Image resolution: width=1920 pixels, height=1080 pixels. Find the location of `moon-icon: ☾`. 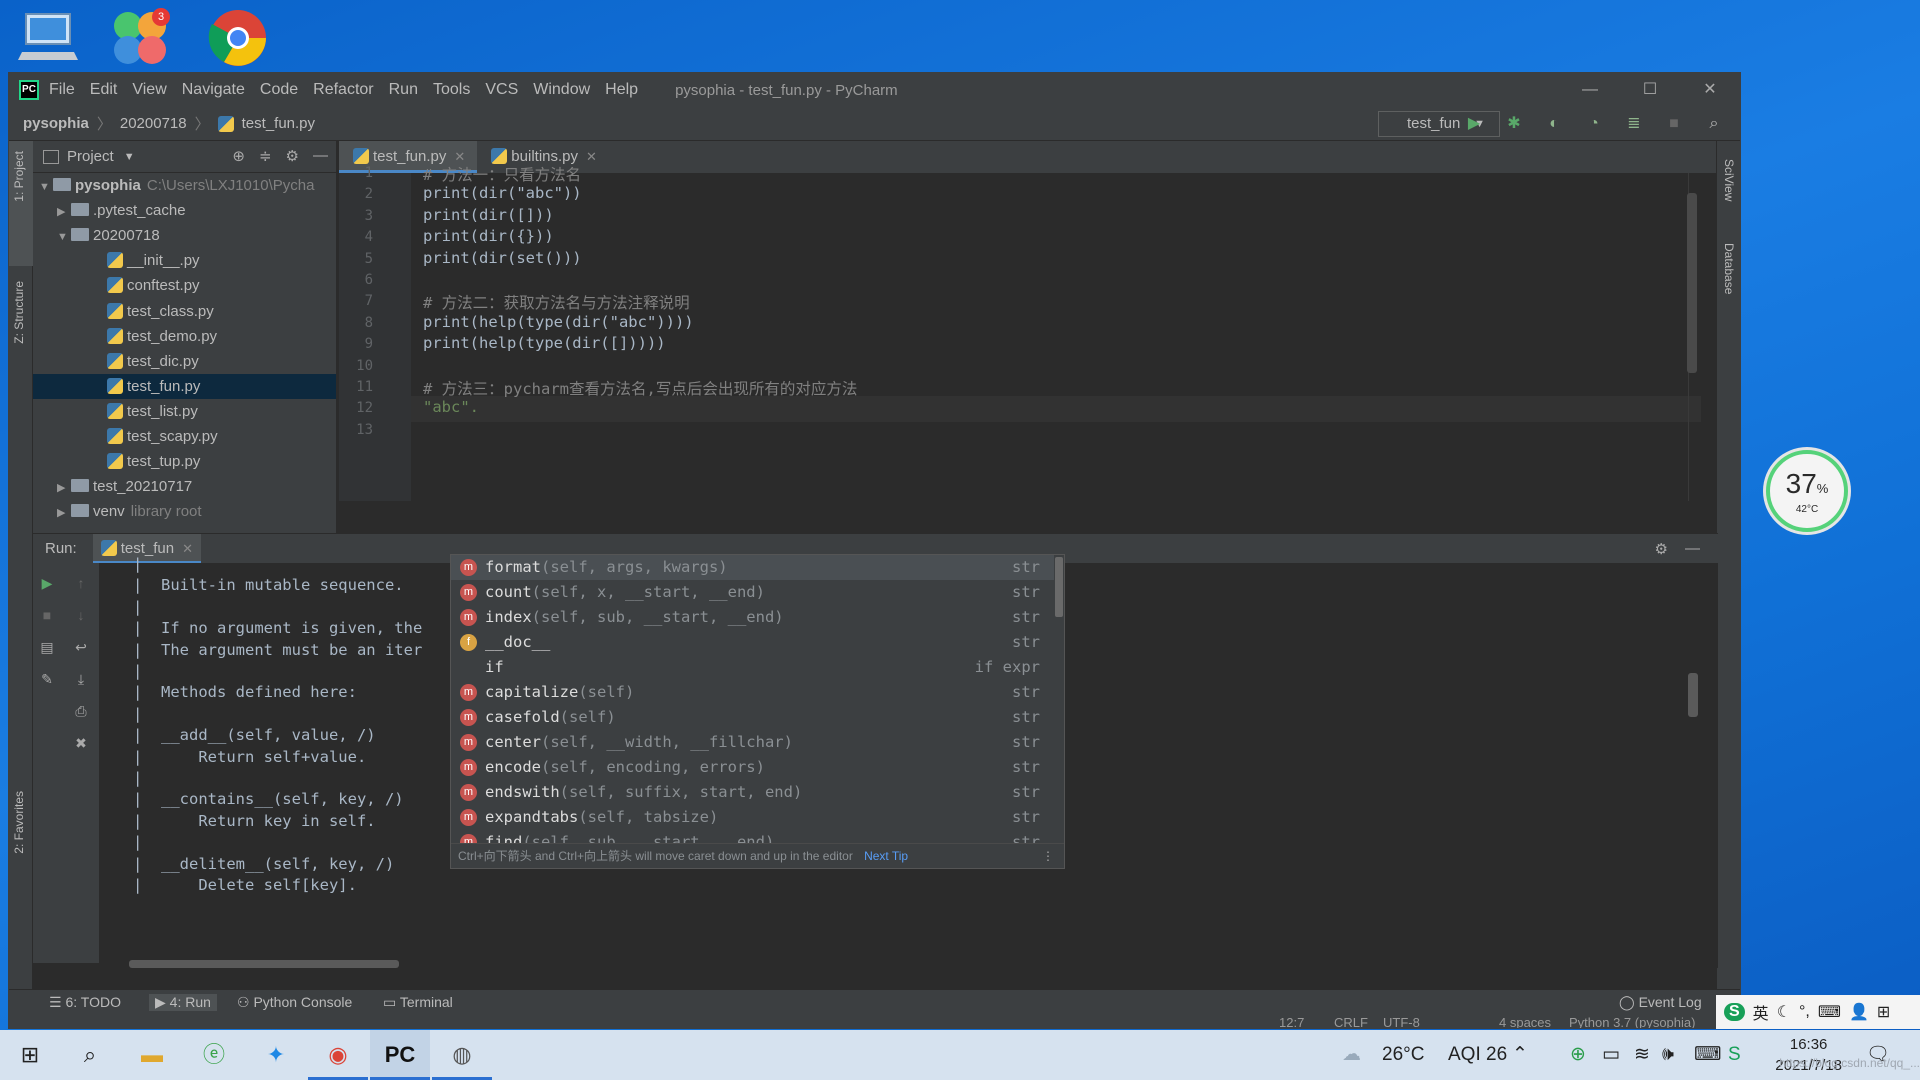

moon-icon: ☾ is located at coordinates (1784, 1012).